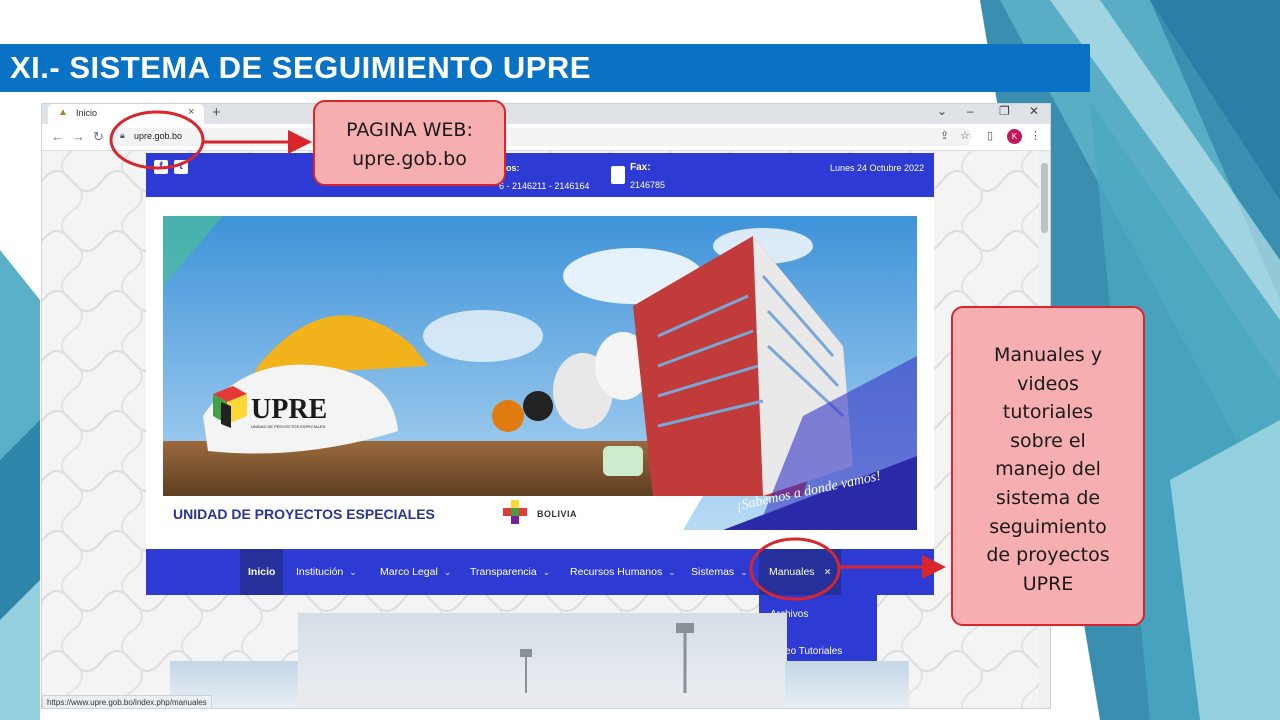 This screenshot has height=720, width=1280. What do you see at coordinates (713, 572) in the screenshot?
I see `nav-label: Sistemas` at bounding box center [713, 572].